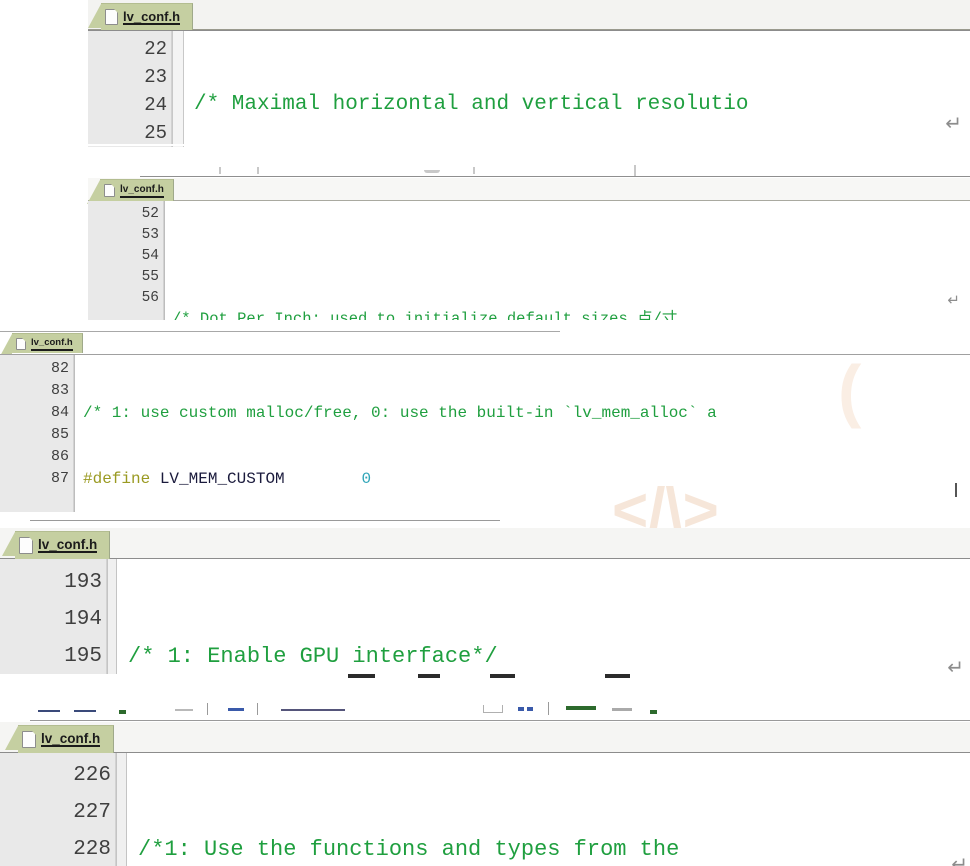 This screenshot has width=970, height=866. I want to click on macro-value: 0, so click(366, 479).